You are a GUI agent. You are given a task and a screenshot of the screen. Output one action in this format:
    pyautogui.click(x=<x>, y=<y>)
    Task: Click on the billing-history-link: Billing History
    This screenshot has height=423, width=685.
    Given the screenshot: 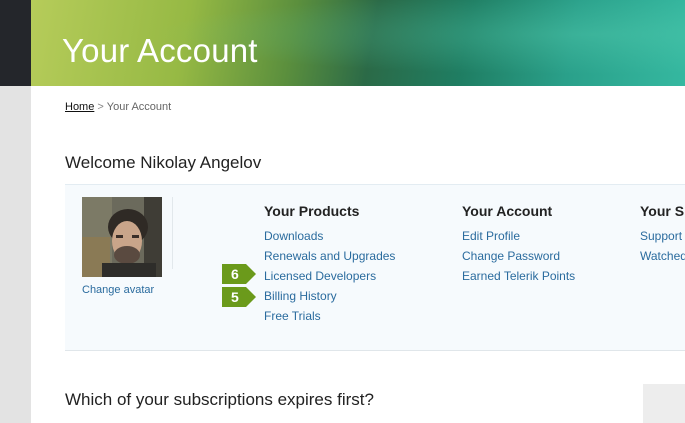 What is the action you would take?
    pyautogui.click(x=300, y=296)
    